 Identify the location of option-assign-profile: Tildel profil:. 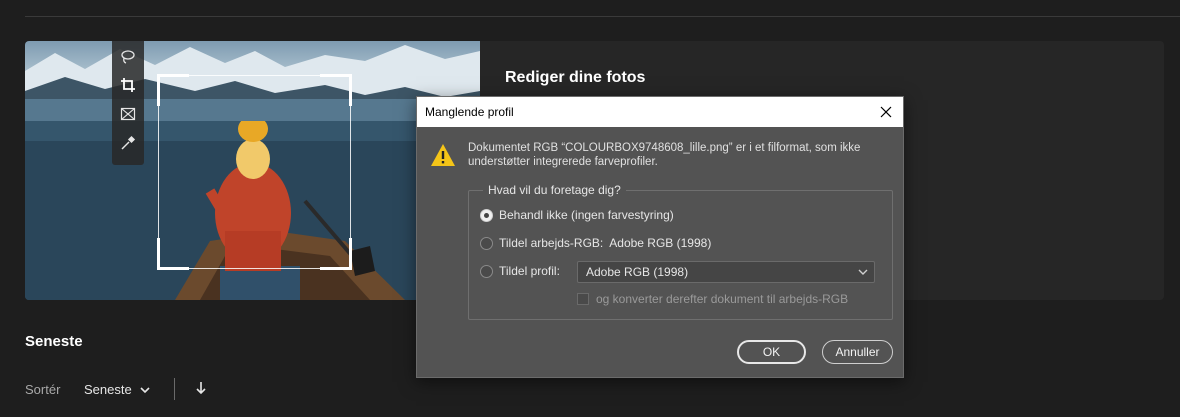
(520, 271).